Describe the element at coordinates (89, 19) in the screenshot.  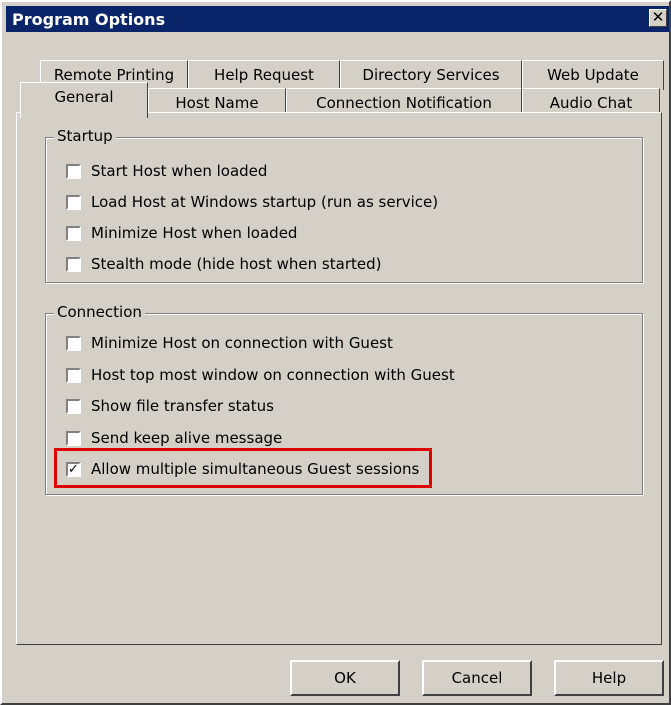
I see `window-title: Program Options` at that location.